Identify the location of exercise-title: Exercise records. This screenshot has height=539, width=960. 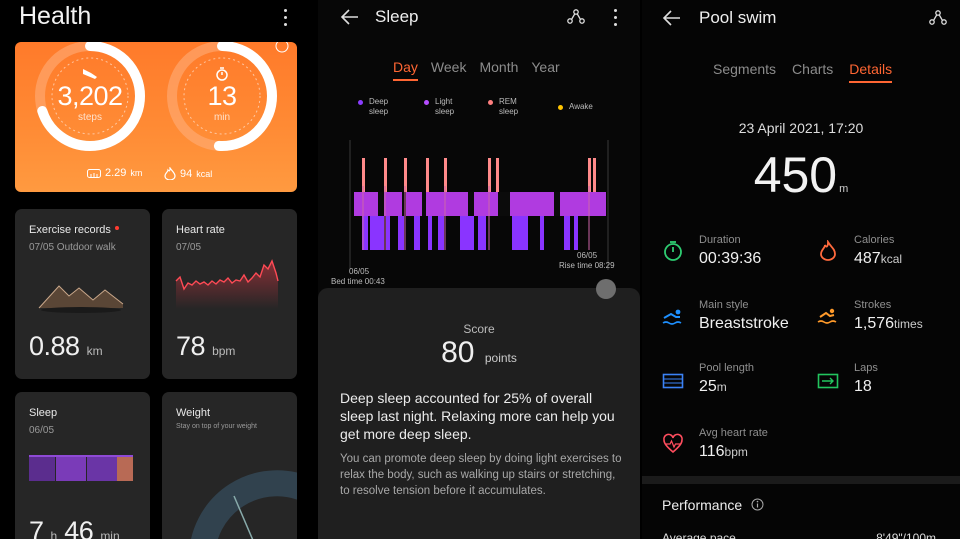
(70, 230).